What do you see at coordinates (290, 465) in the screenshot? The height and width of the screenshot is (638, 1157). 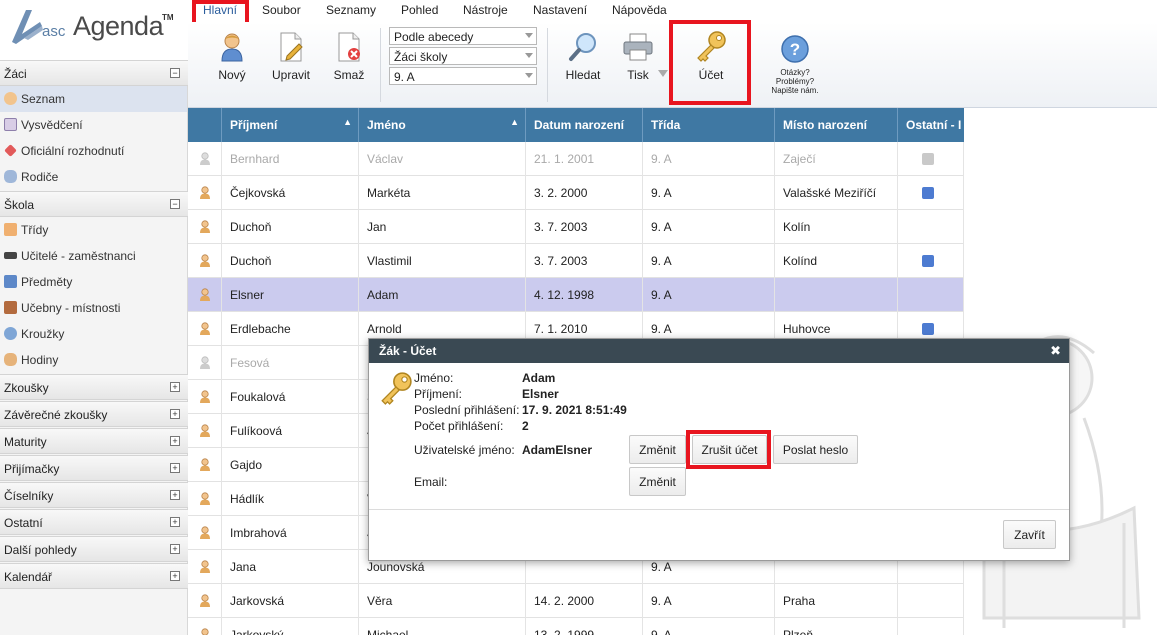 I see `cell-surname: Gajdo` at bounding box center [290, 465].